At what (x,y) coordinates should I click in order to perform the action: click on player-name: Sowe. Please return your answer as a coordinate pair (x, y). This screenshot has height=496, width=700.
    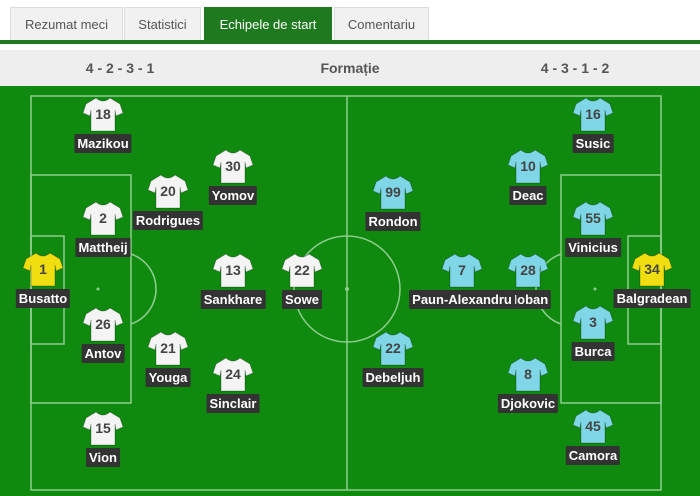
    Looking at the image, I should click on (302, 299).